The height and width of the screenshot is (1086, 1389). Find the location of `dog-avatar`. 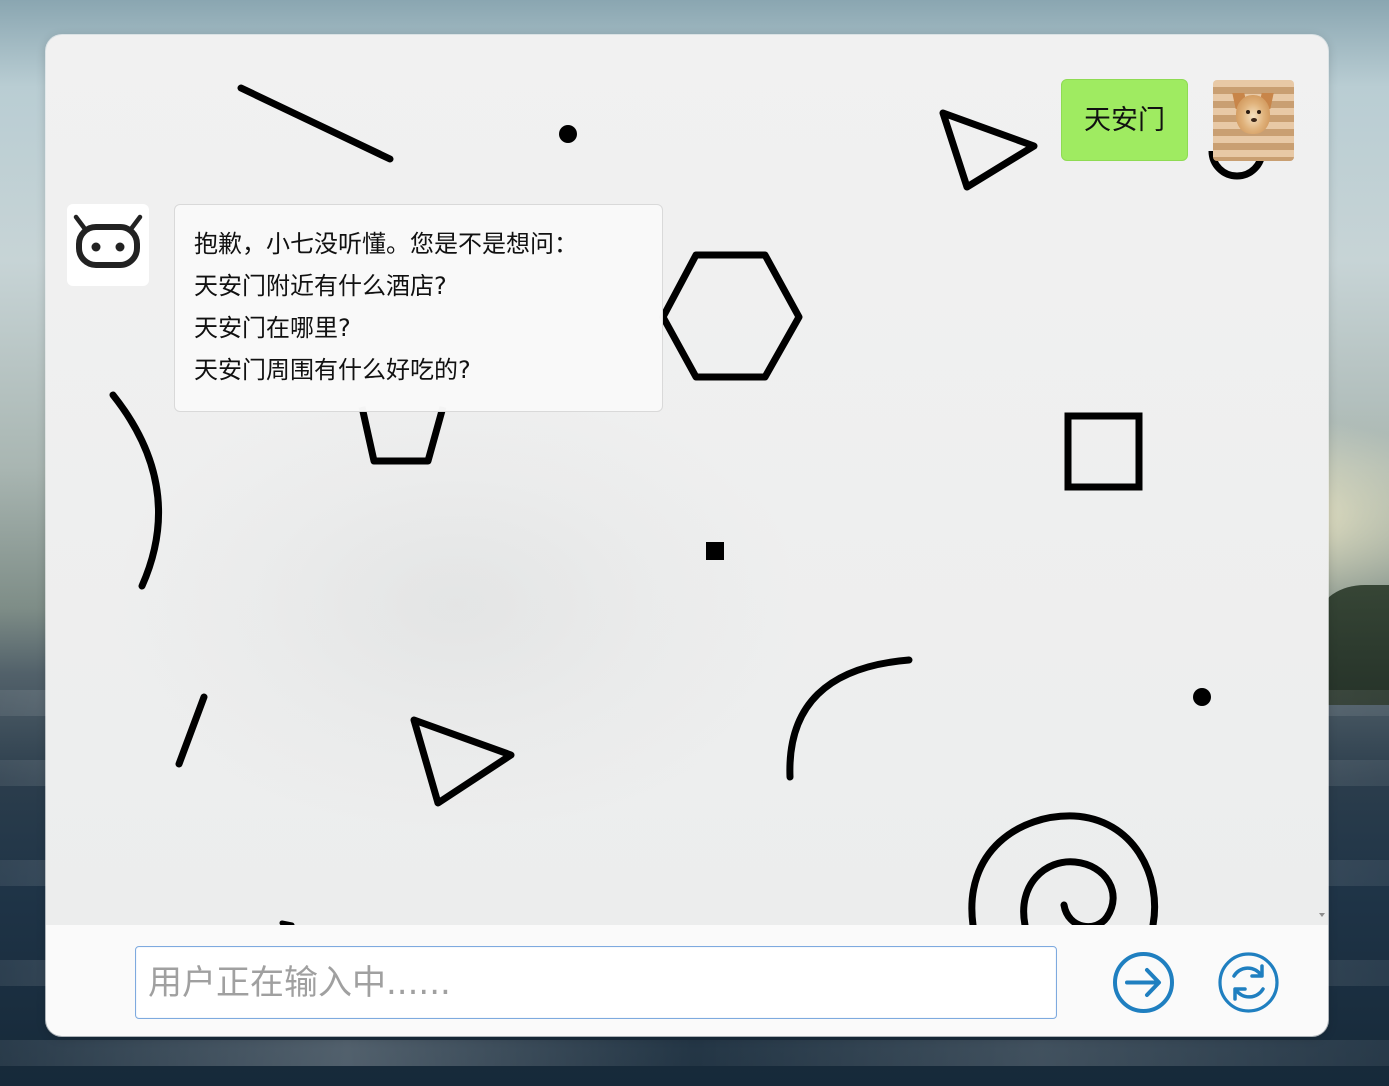

dog-avatar is located at coordinates (1253, 120).